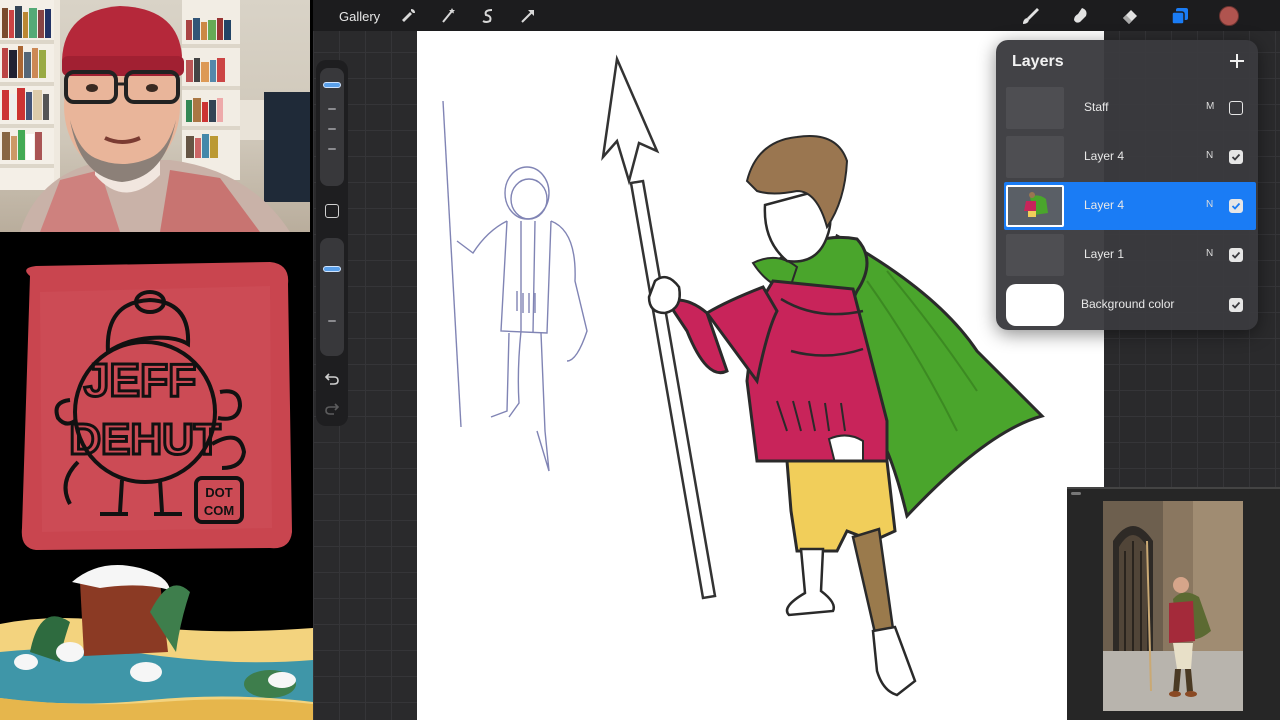 Image resolution: width=1280 pixels, height=720 pixels. What do you see at coordinates (145, 439) in the screenshot?
I see `logo-line2: DEHUT` at bounding box center [145, 439].